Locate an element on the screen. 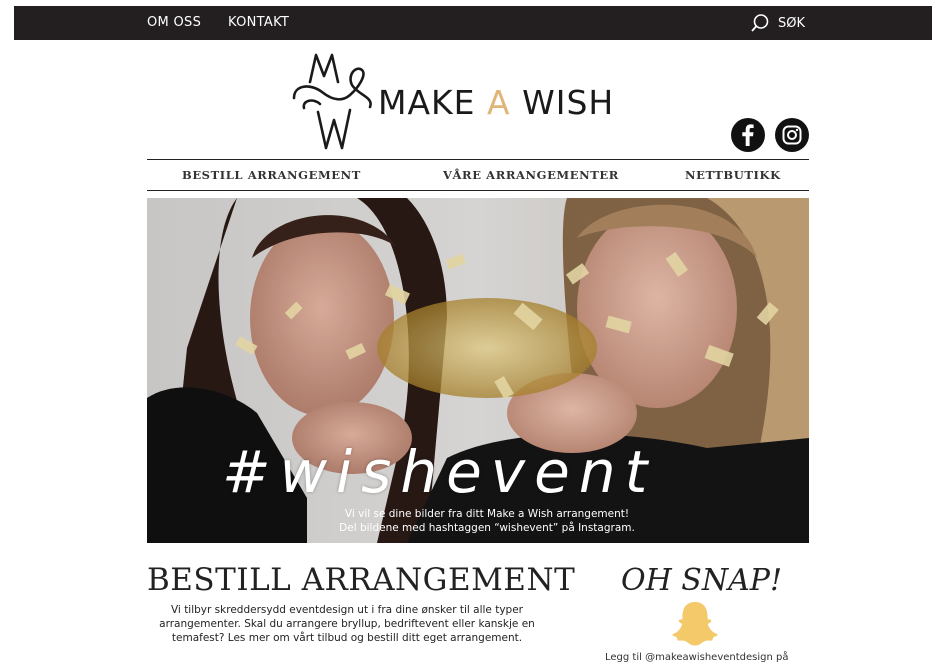 This screenshot has height=663, width=932. logo-wordmark: MAKE A WISH is located at coordinates (496, 102).